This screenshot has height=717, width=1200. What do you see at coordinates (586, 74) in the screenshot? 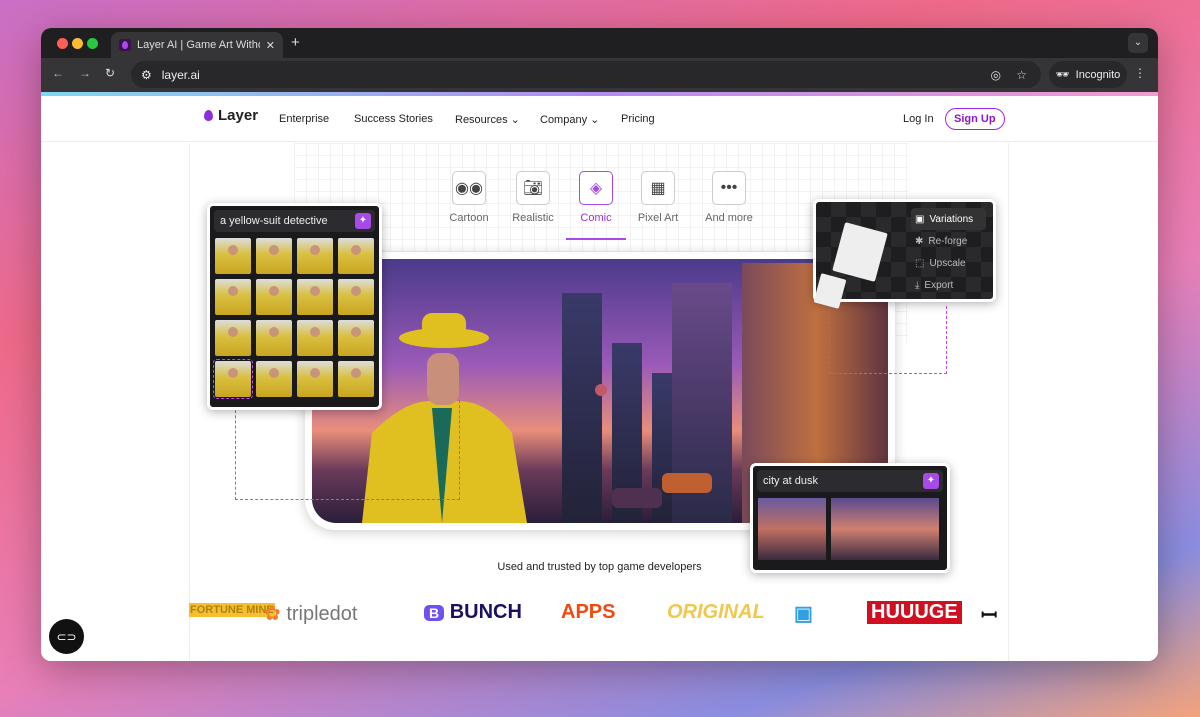
I see `url-bar: ⚙ layer.ai ◎ ☆` at bounding box center [586, 74].